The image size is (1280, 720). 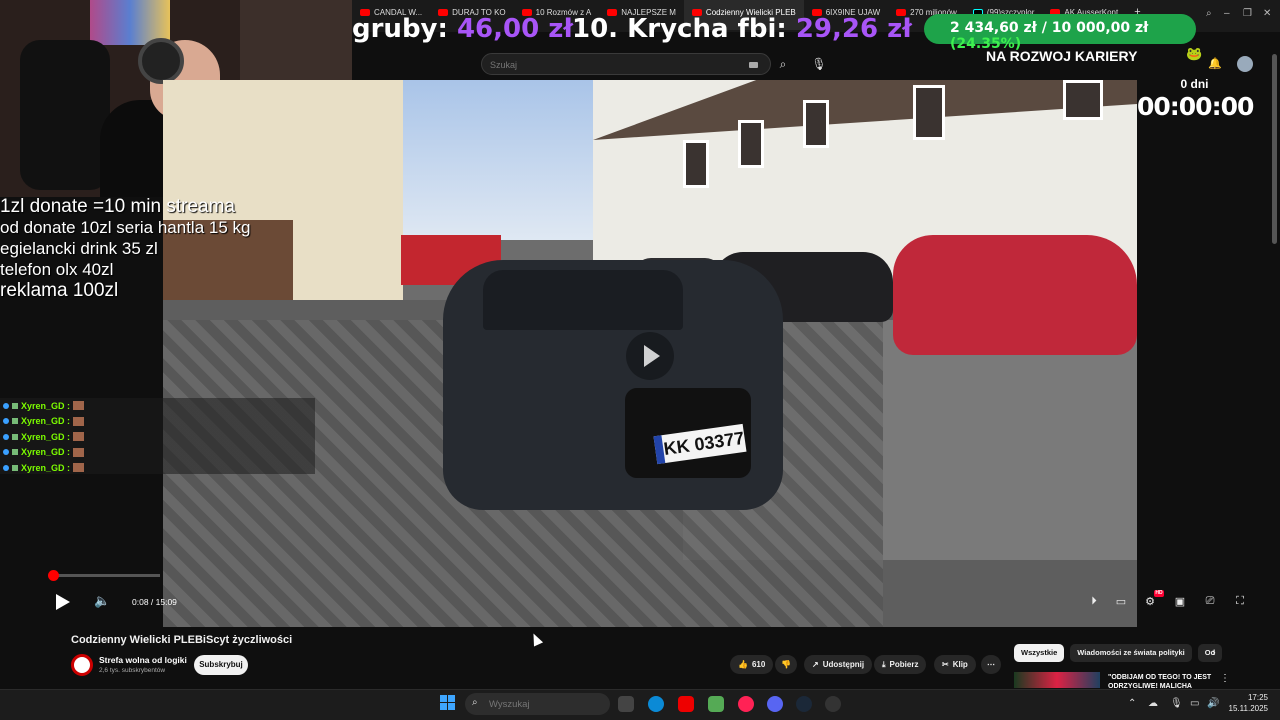 I want to click on clip-button: ✂ Klip, so click(x=955, y=664).